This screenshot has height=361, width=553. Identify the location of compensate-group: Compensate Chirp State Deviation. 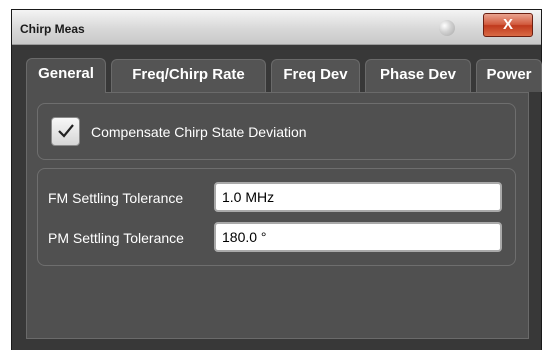
(276, 131).